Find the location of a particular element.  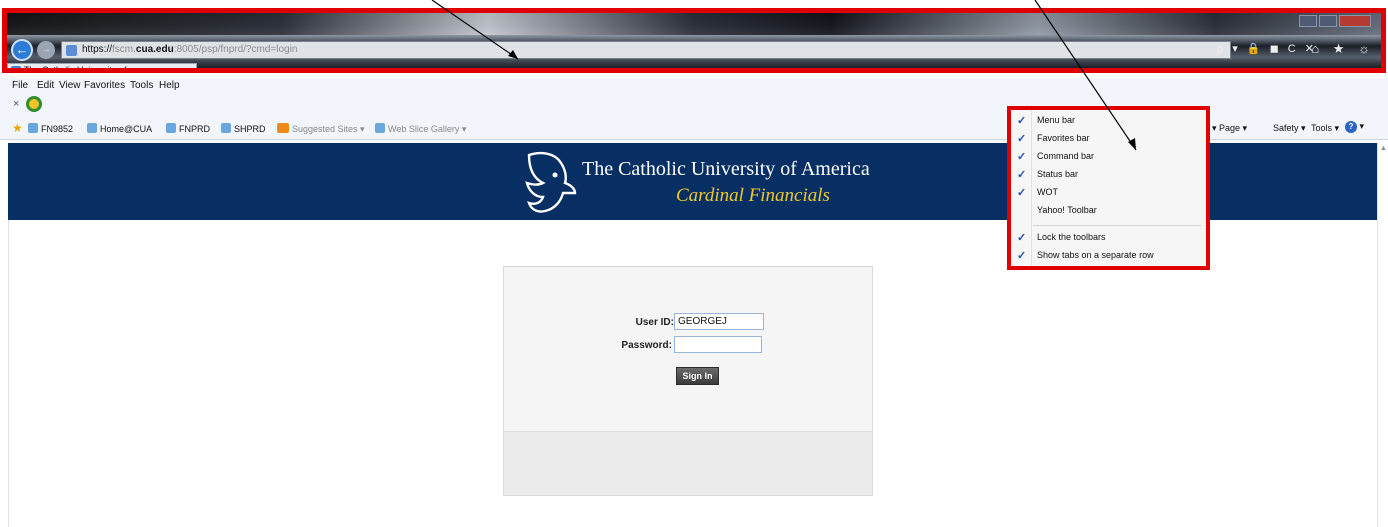

page-scrollbar: ▲ is located at coordinates (1382, 335).